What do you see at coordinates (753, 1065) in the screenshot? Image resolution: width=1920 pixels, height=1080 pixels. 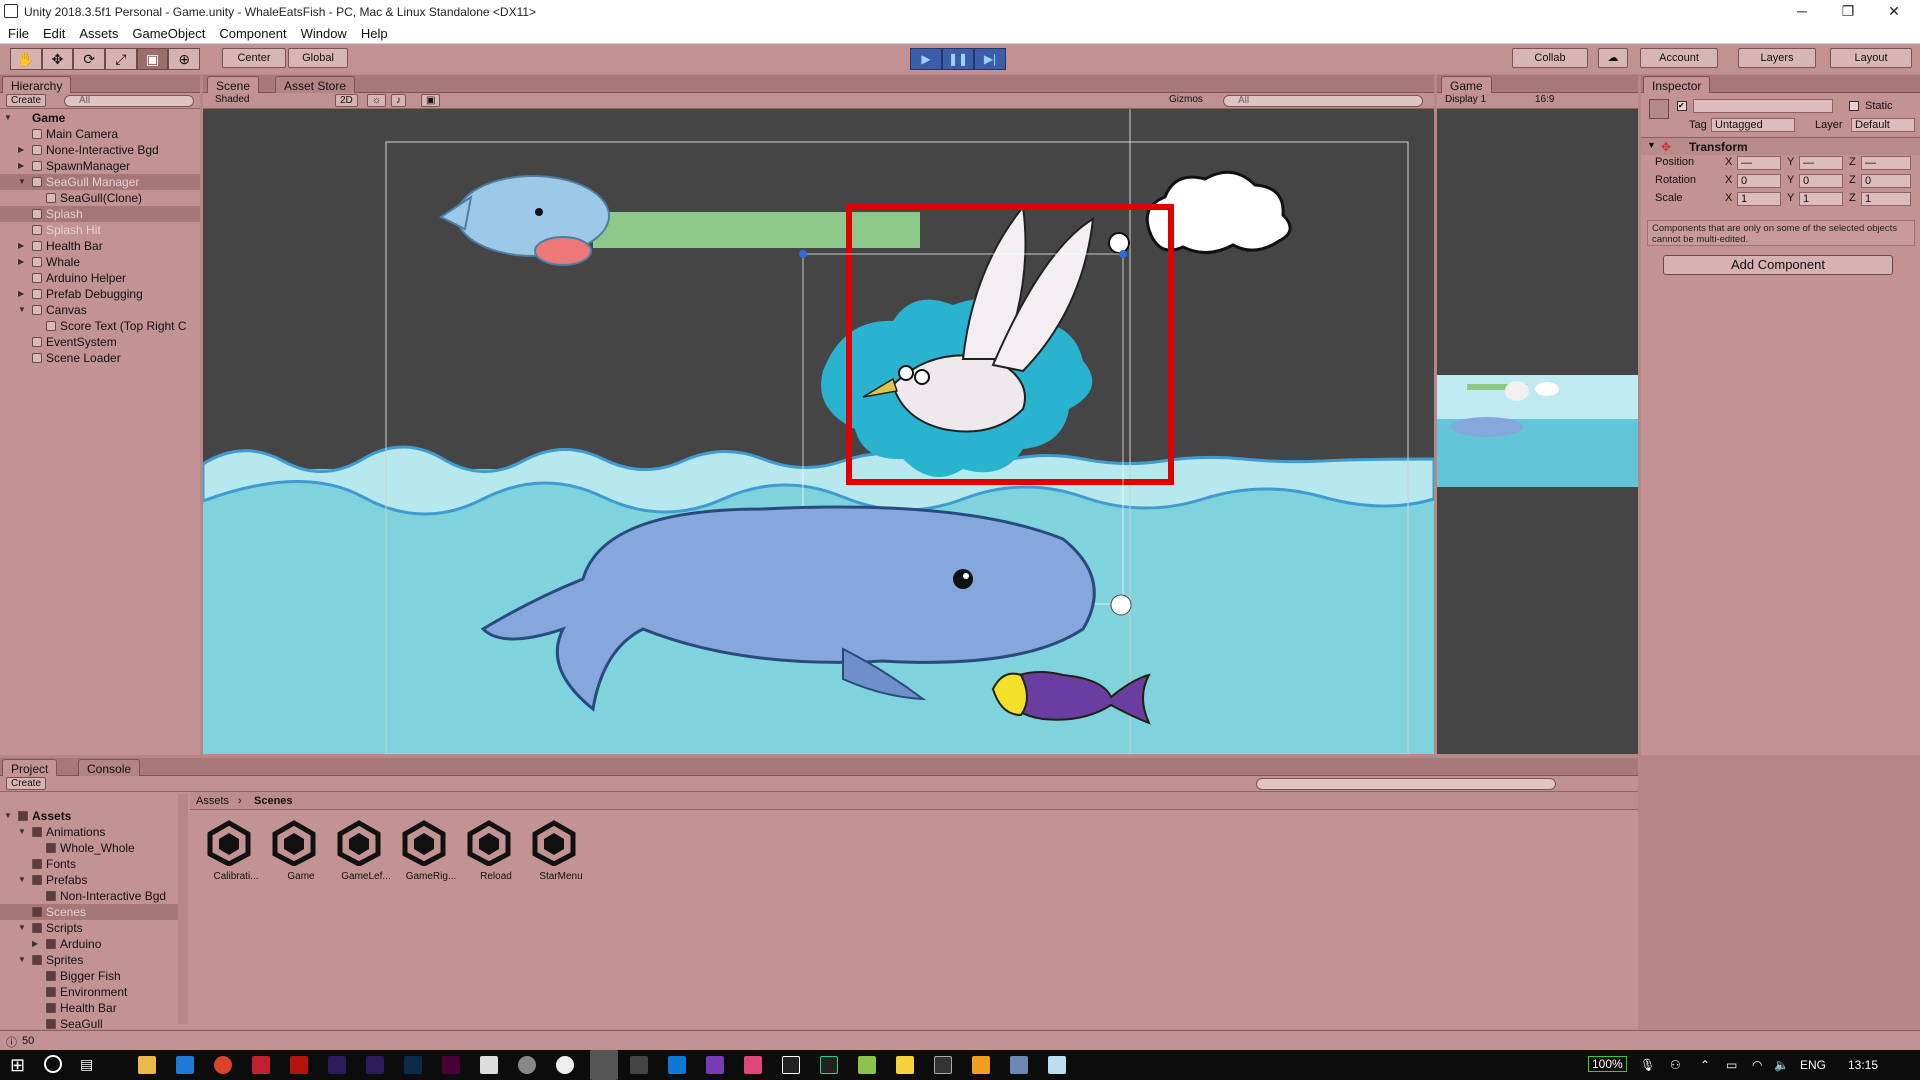 I see `app-pink-icon` at bounding box center [753, 1065].